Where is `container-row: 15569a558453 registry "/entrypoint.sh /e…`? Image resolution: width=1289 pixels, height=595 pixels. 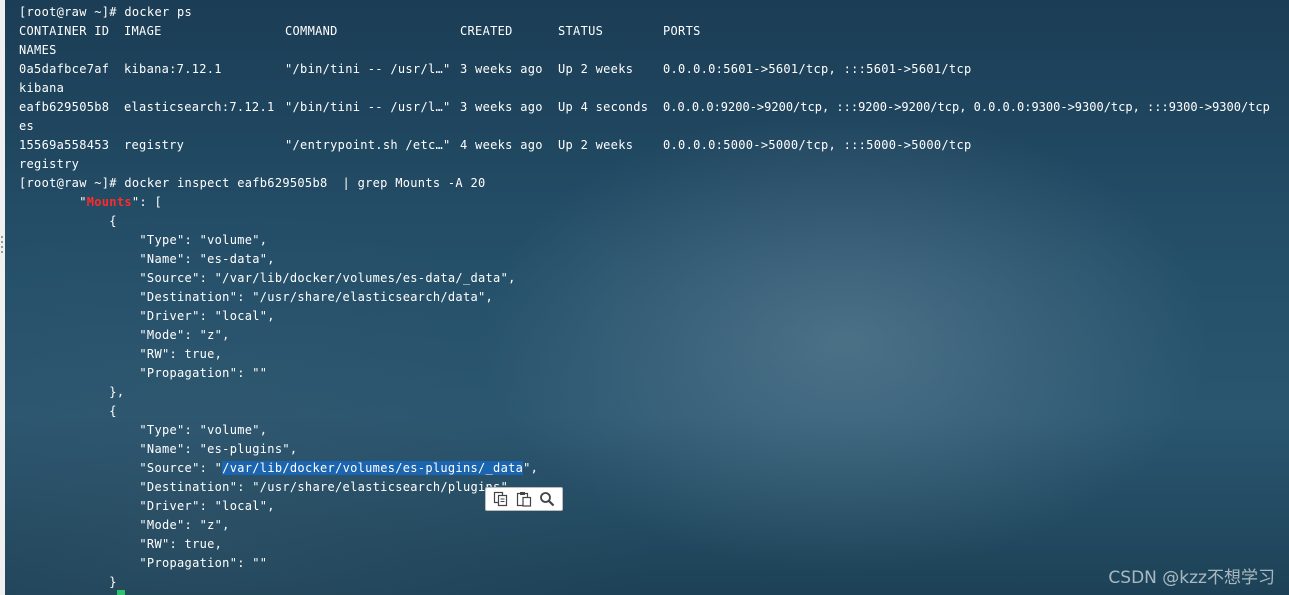
container-row: 15569a558453 registry "/entrypoint.sh /e… is located at coordinates (649, 145).